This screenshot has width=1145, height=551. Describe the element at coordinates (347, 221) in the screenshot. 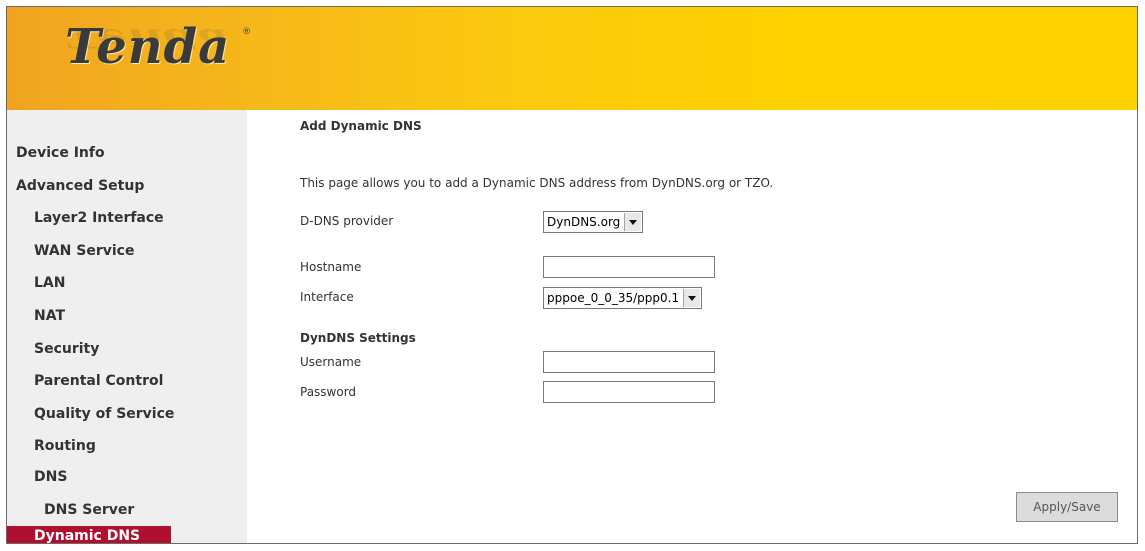

I see `provider-label: D-DNS provider` at that location.